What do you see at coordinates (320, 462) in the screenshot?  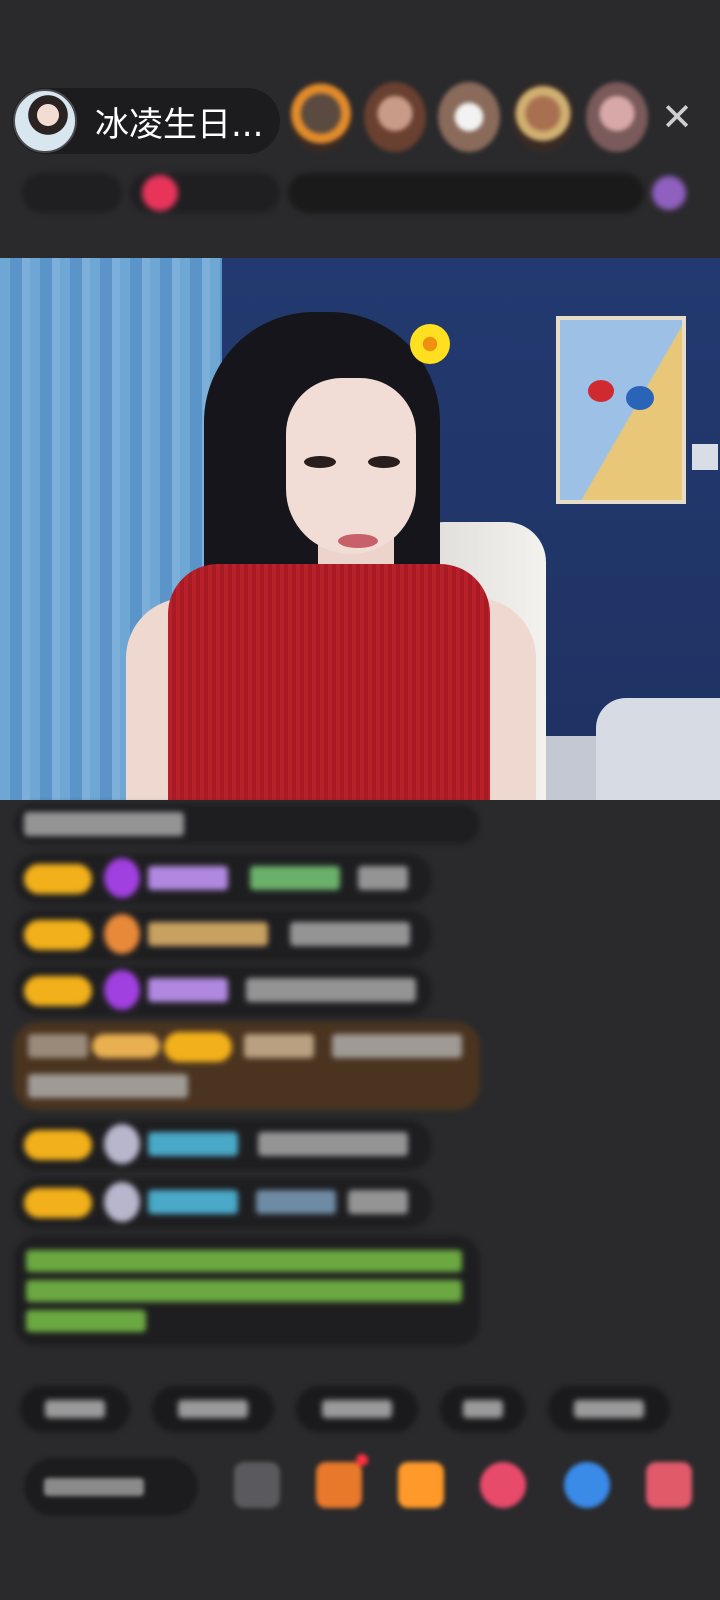 I see `streamer-eye-left` at bounding box center [320, 462].